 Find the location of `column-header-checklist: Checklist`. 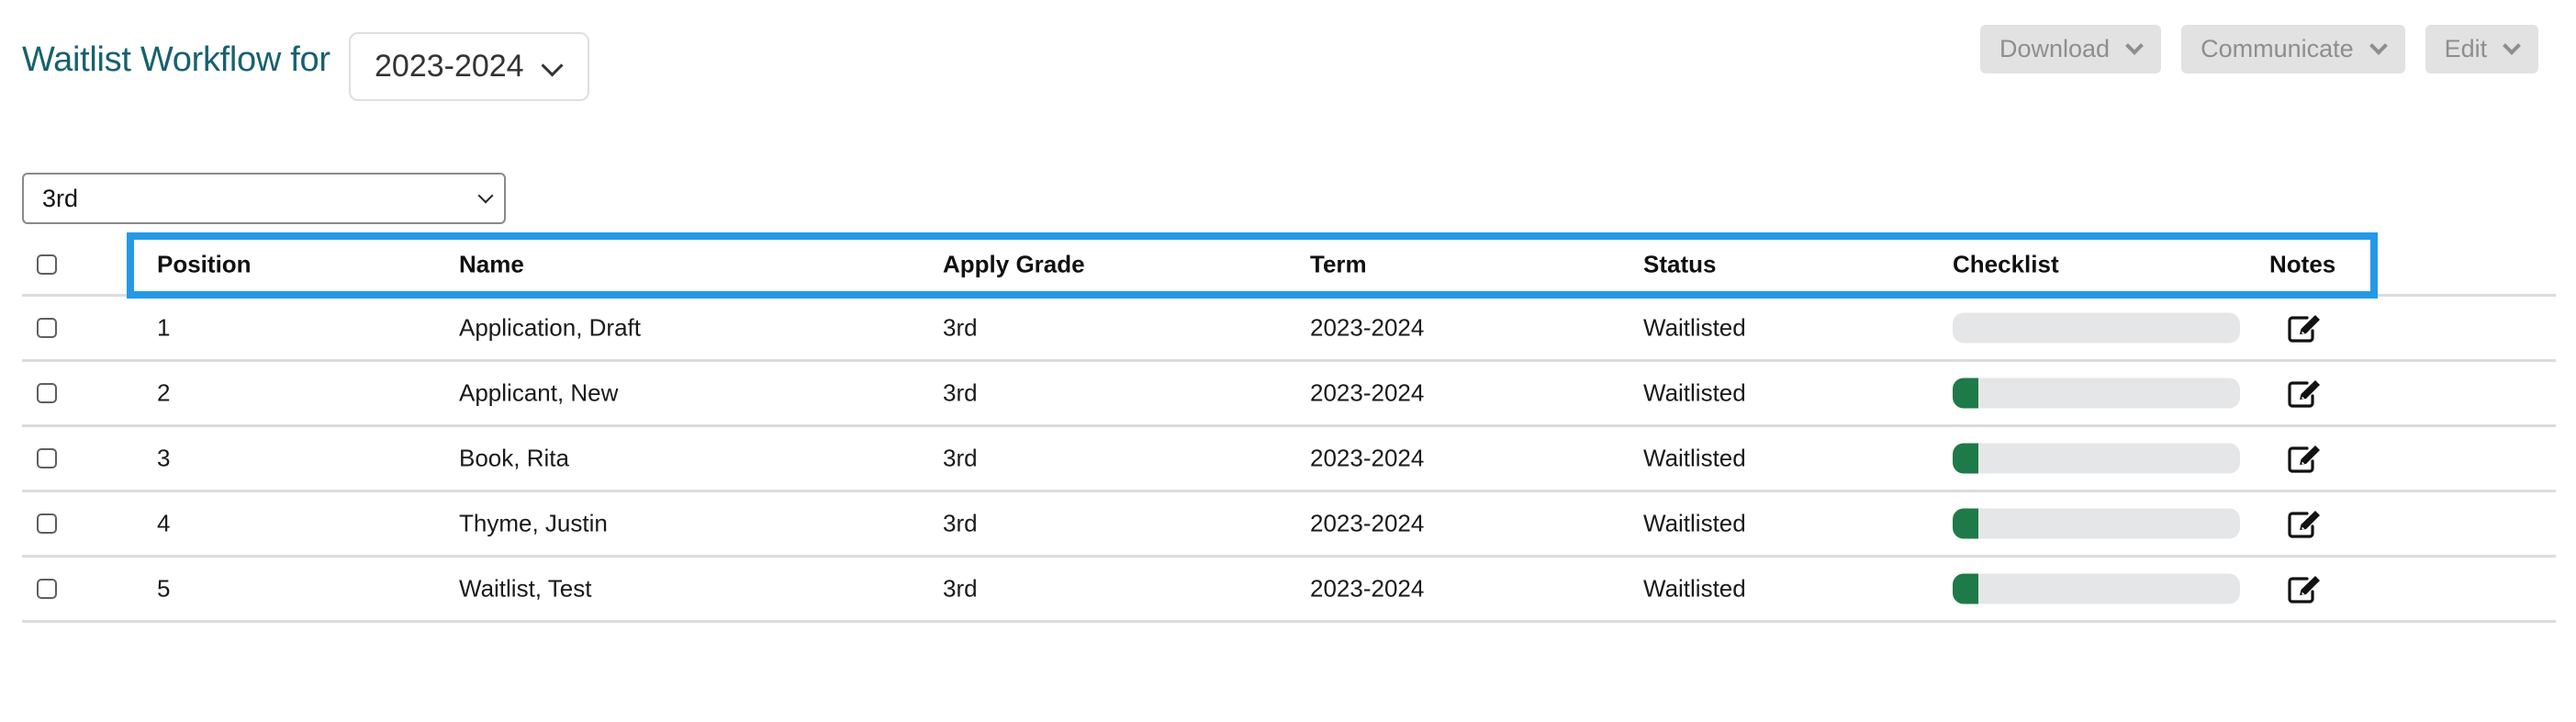

column-header-checklist: Checklist is located at coordinates (2006, 264).